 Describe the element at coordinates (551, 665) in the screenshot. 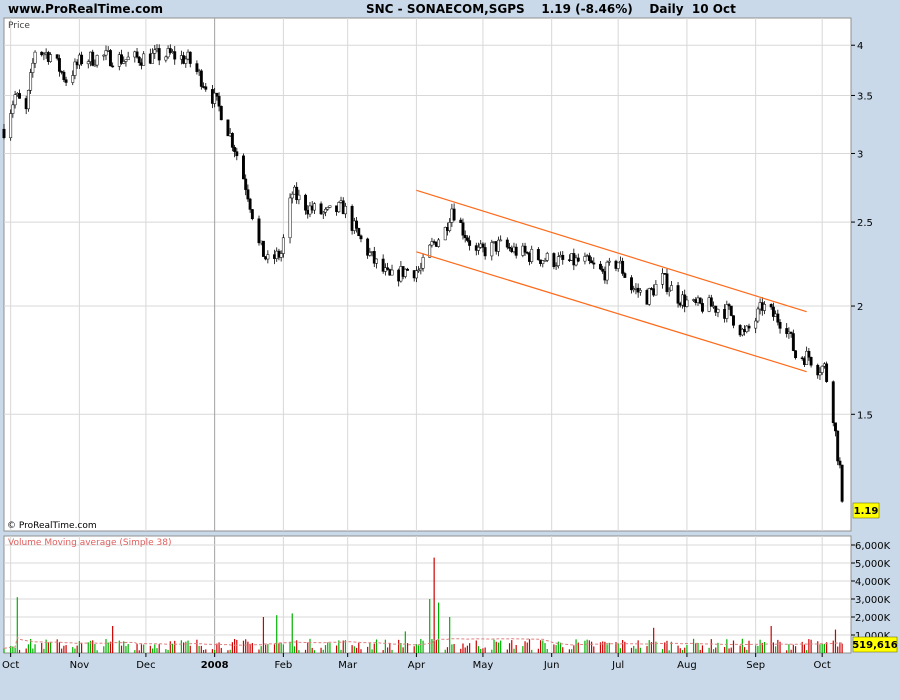

I see `x-tick-label: Jun` at that location.